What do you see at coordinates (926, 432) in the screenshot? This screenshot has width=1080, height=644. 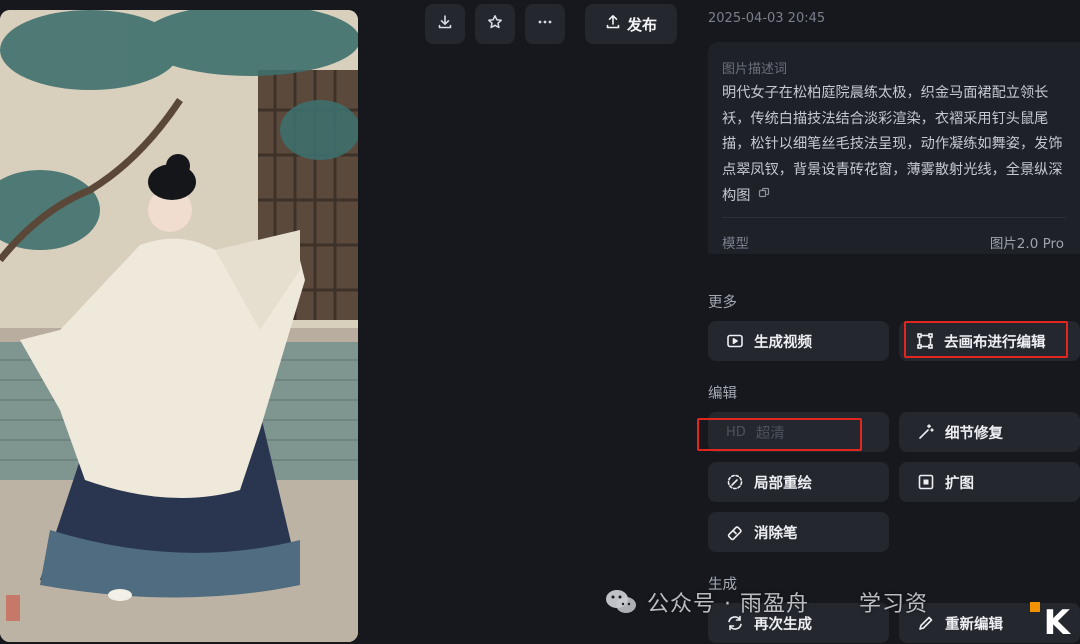 I see `magic-wand-icon` at bounding box center [926, 432].